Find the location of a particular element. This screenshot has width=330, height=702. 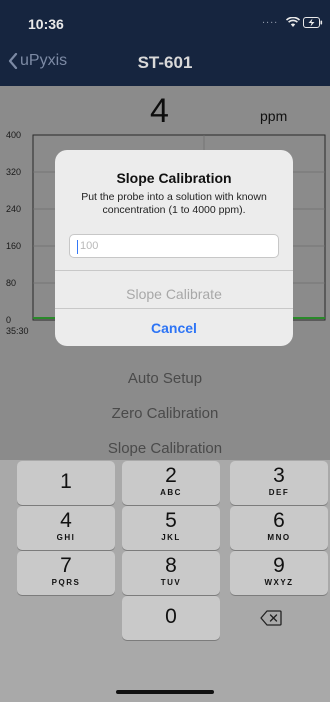

reading-value: 4 is located at coordinates (159, 111).